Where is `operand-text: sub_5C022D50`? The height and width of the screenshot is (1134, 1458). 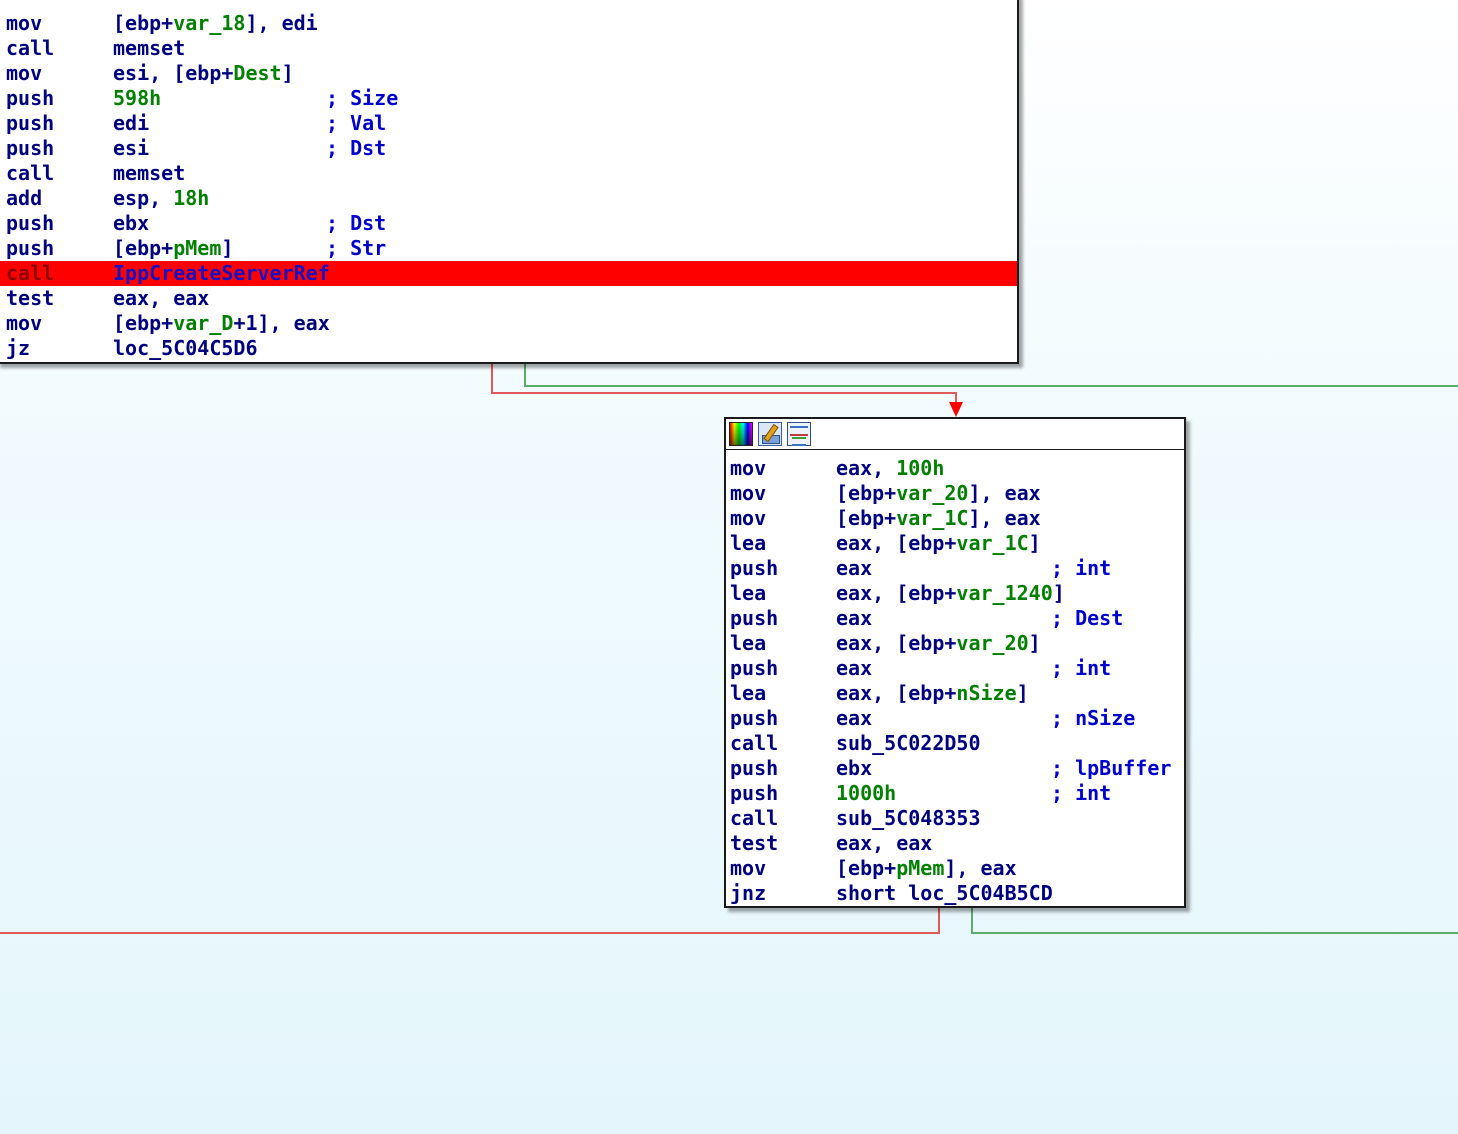
operand-text: sub_5C022D50 is located at coordinates (908, 743).